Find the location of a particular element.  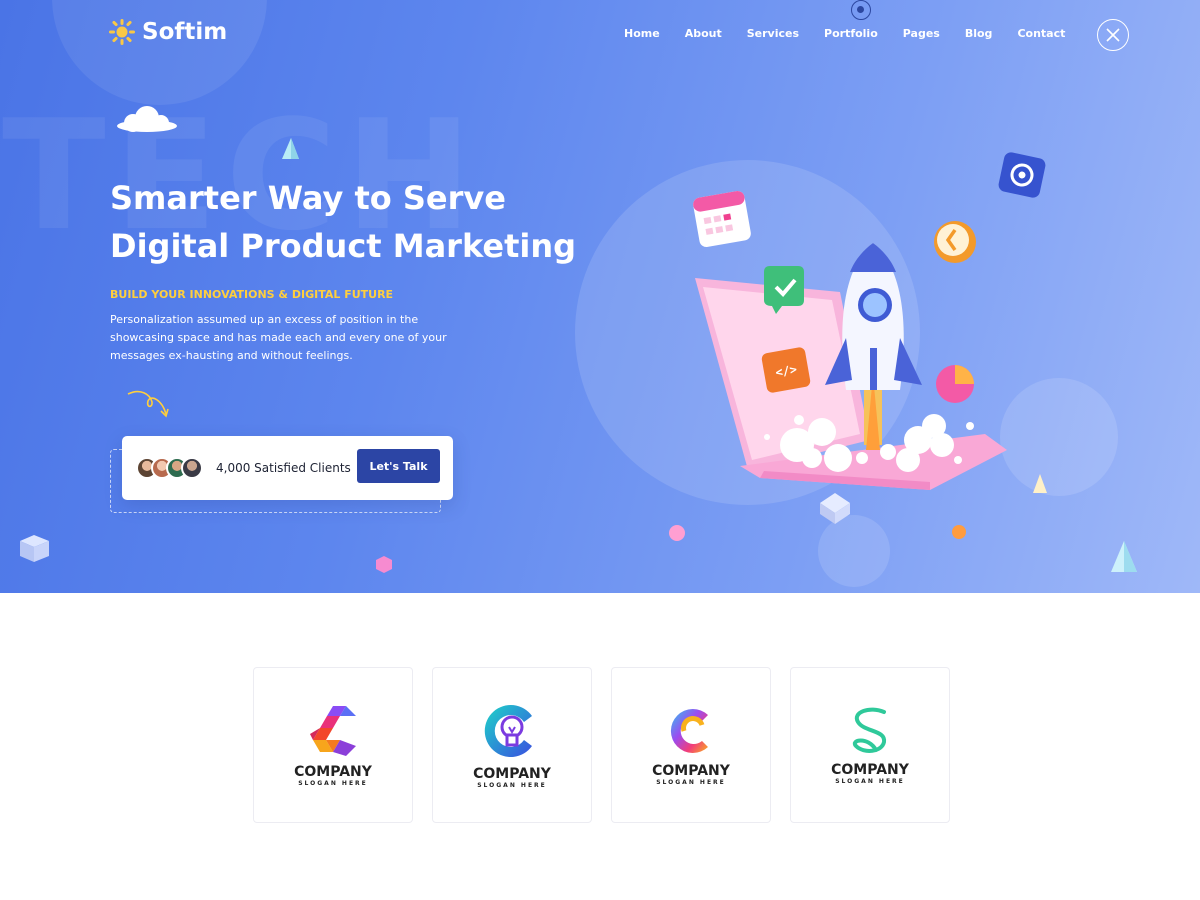

lightbulb-c-logo-icon is located at coordinates (508, 730).